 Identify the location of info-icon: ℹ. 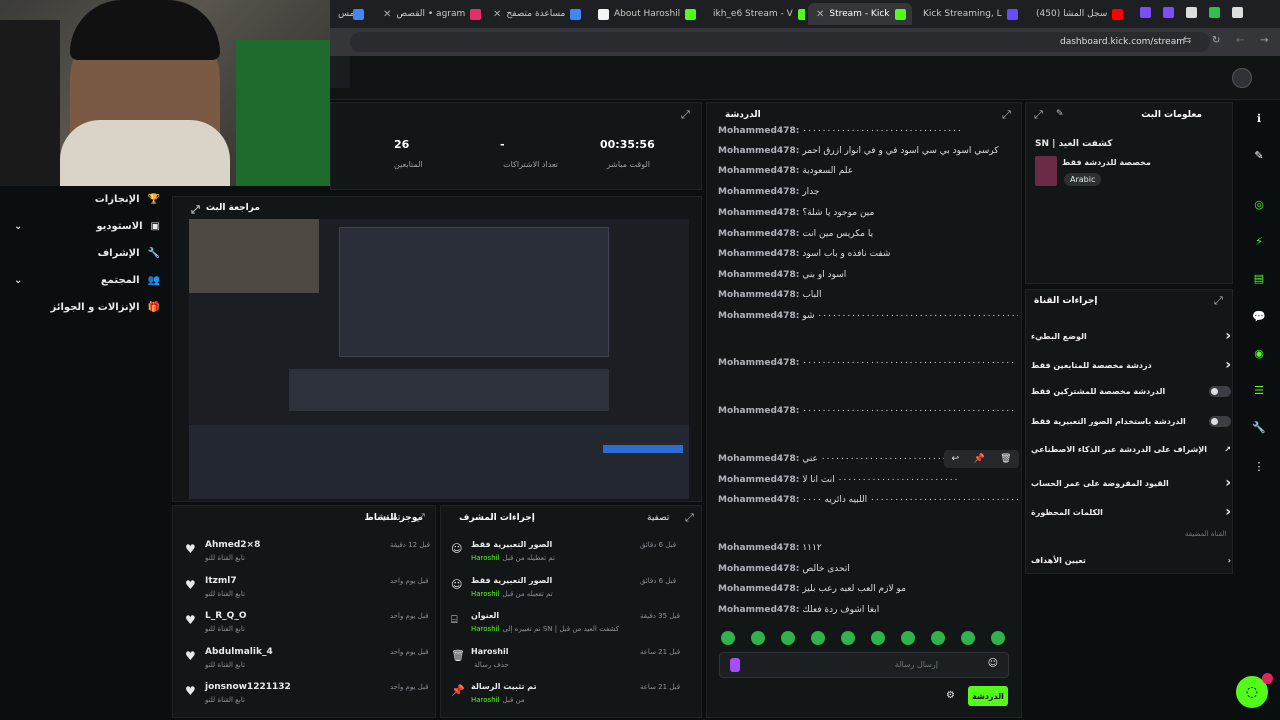
(1259, 118).